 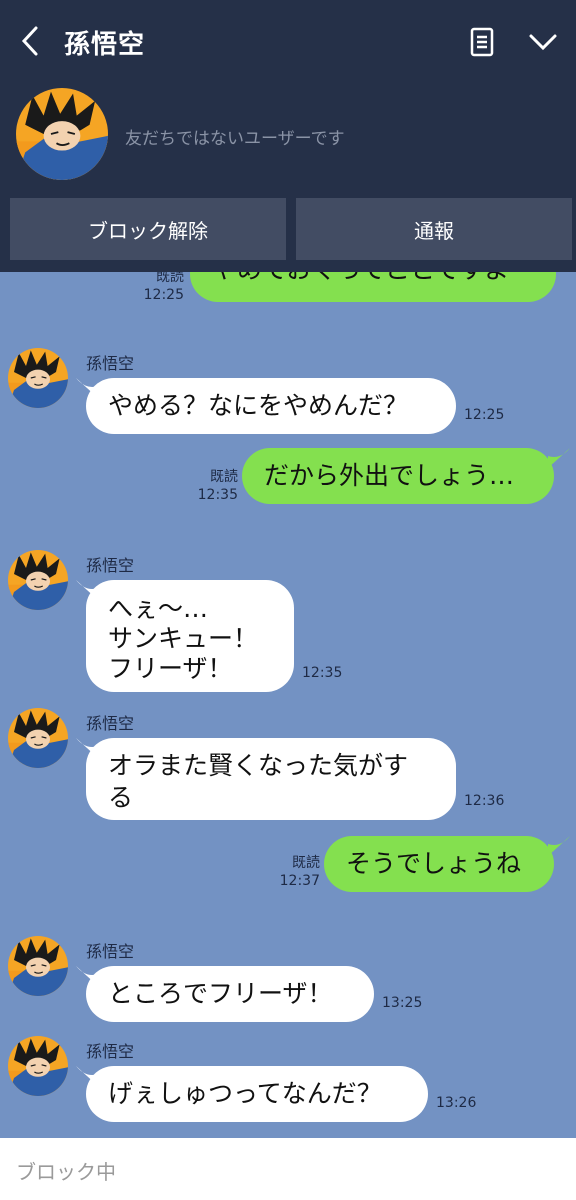 I want to click on top-bar: 孫悟空, so click(x=288, y=41).